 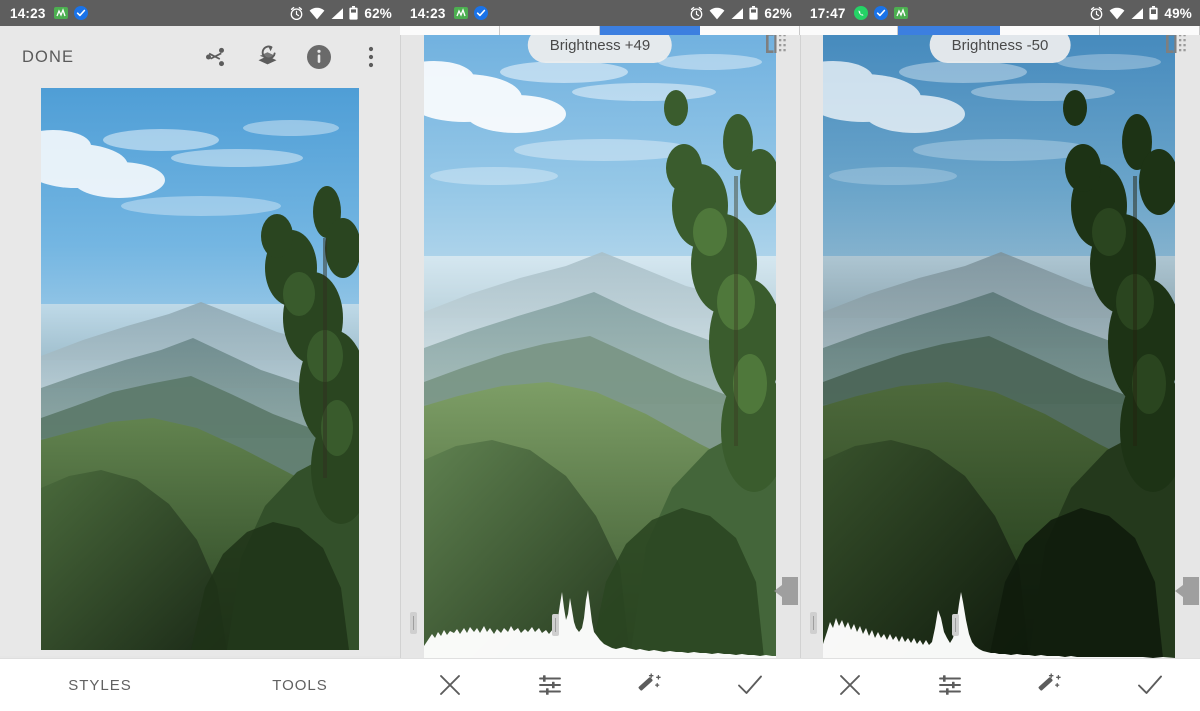 What do you see at coordinates (828, 13) in the screenshot?
I see `status-time: 17:47` at bounding box center [828, 13].